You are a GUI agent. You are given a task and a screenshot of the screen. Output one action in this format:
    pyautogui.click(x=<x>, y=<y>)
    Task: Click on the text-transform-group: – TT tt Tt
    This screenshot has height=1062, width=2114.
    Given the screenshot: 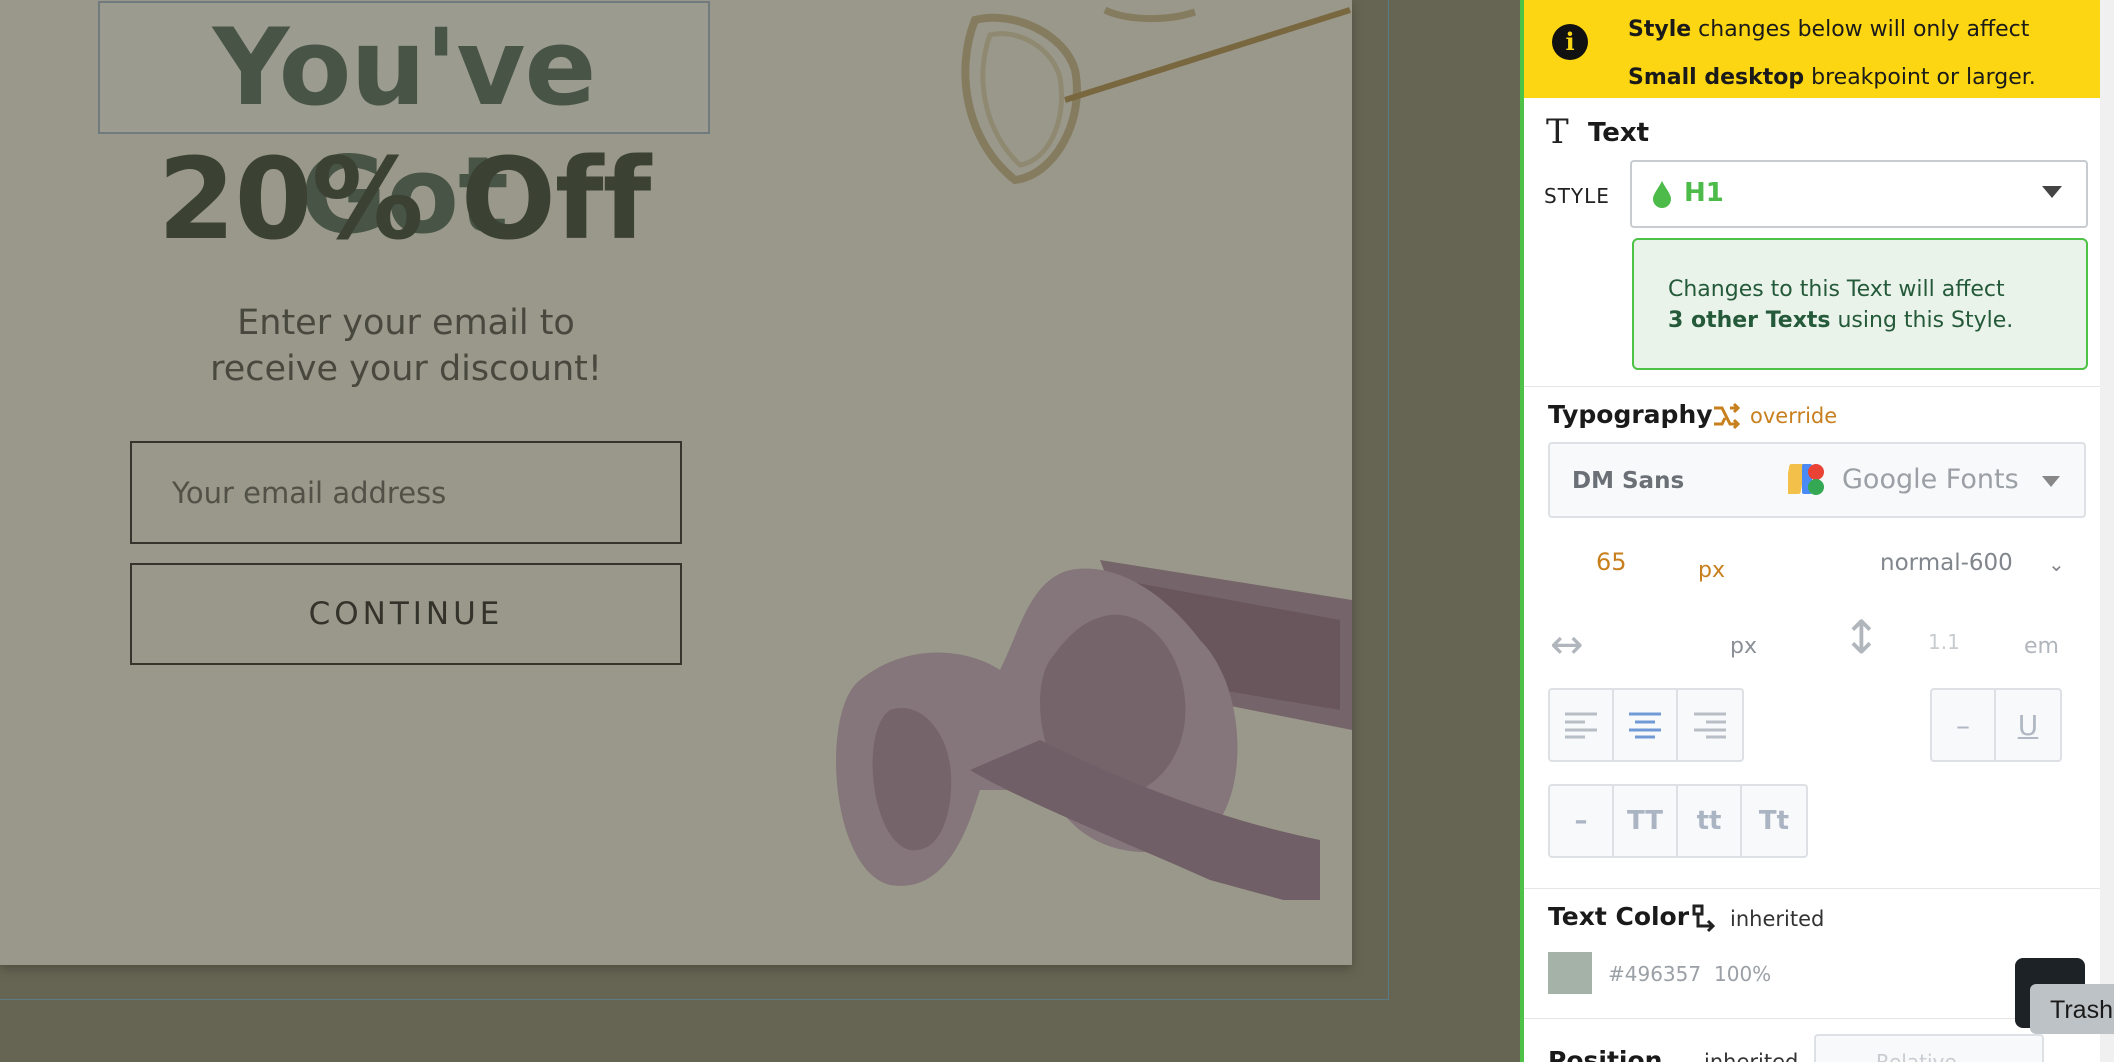 What is the action you would take?
    pyautogui.click(x=1678, y=821)
    